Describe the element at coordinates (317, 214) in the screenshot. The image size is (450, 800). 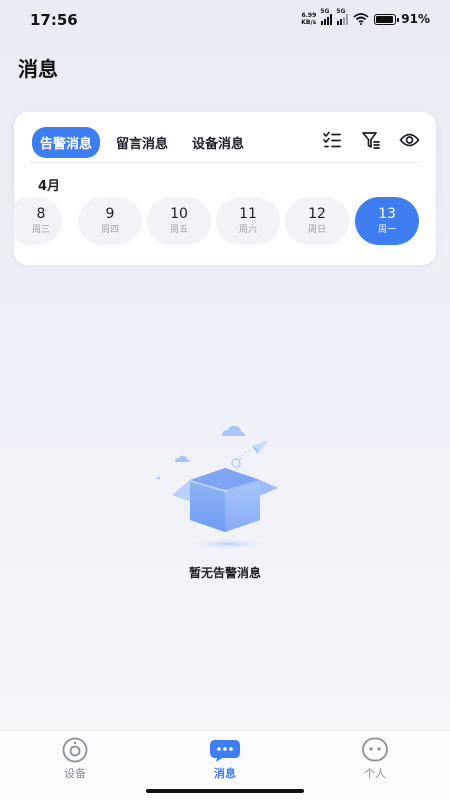
I see `date-day: 12` at that location.